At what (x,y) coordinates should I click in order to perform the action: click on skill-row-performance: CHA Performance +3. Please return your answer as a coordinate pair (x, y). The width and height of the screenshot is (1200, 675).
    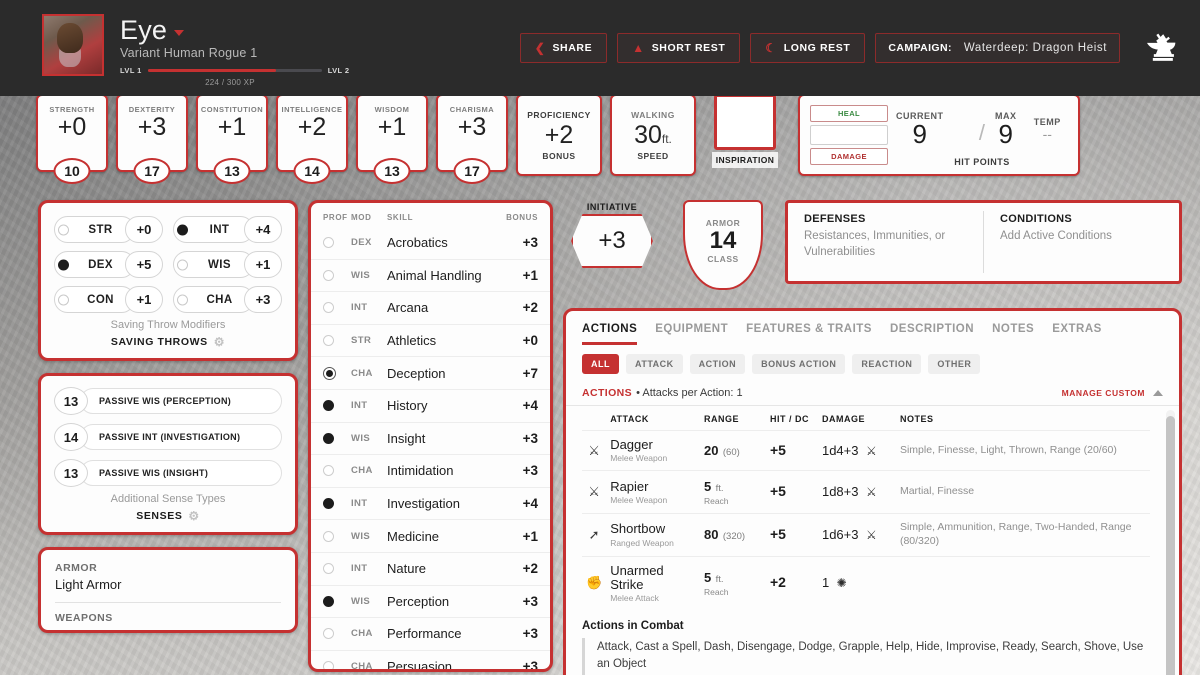
    Looking at the image, I should click on (430, 634).